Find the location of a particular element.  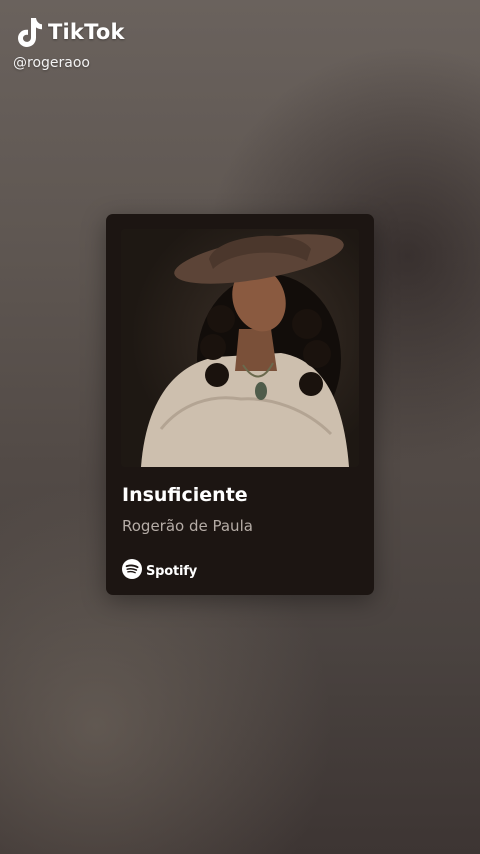

track-title: Insuficiente is located at coordinates (185, 495).